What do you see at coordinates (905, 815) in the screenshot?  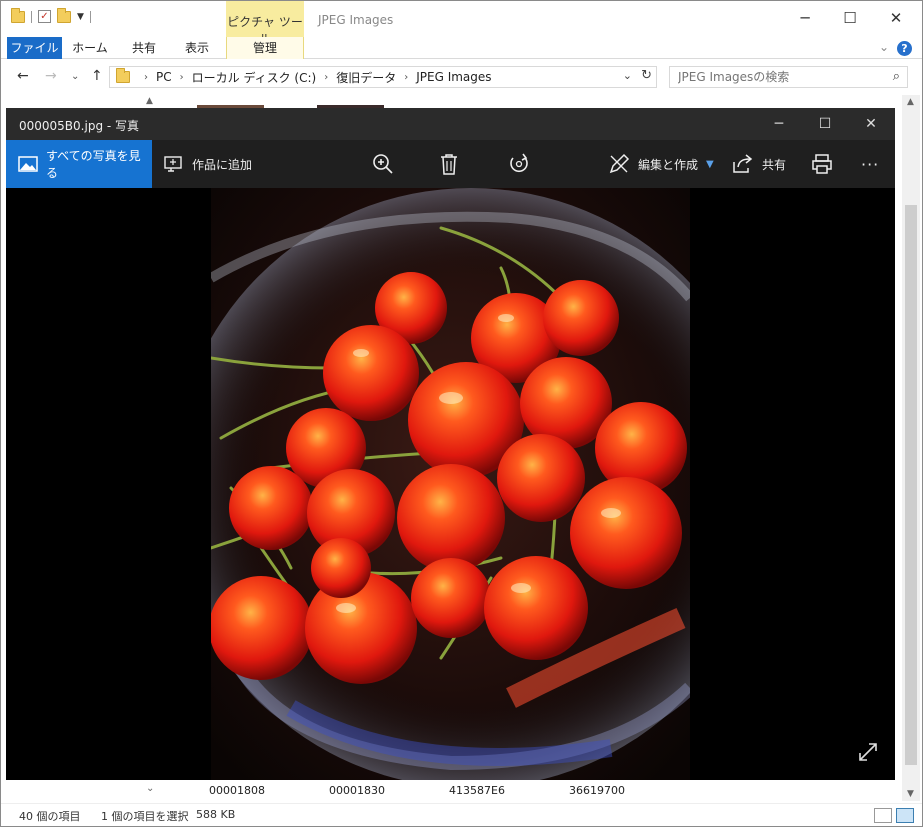 I see `large-icons-view-icon` at bounding box center [905, 815].